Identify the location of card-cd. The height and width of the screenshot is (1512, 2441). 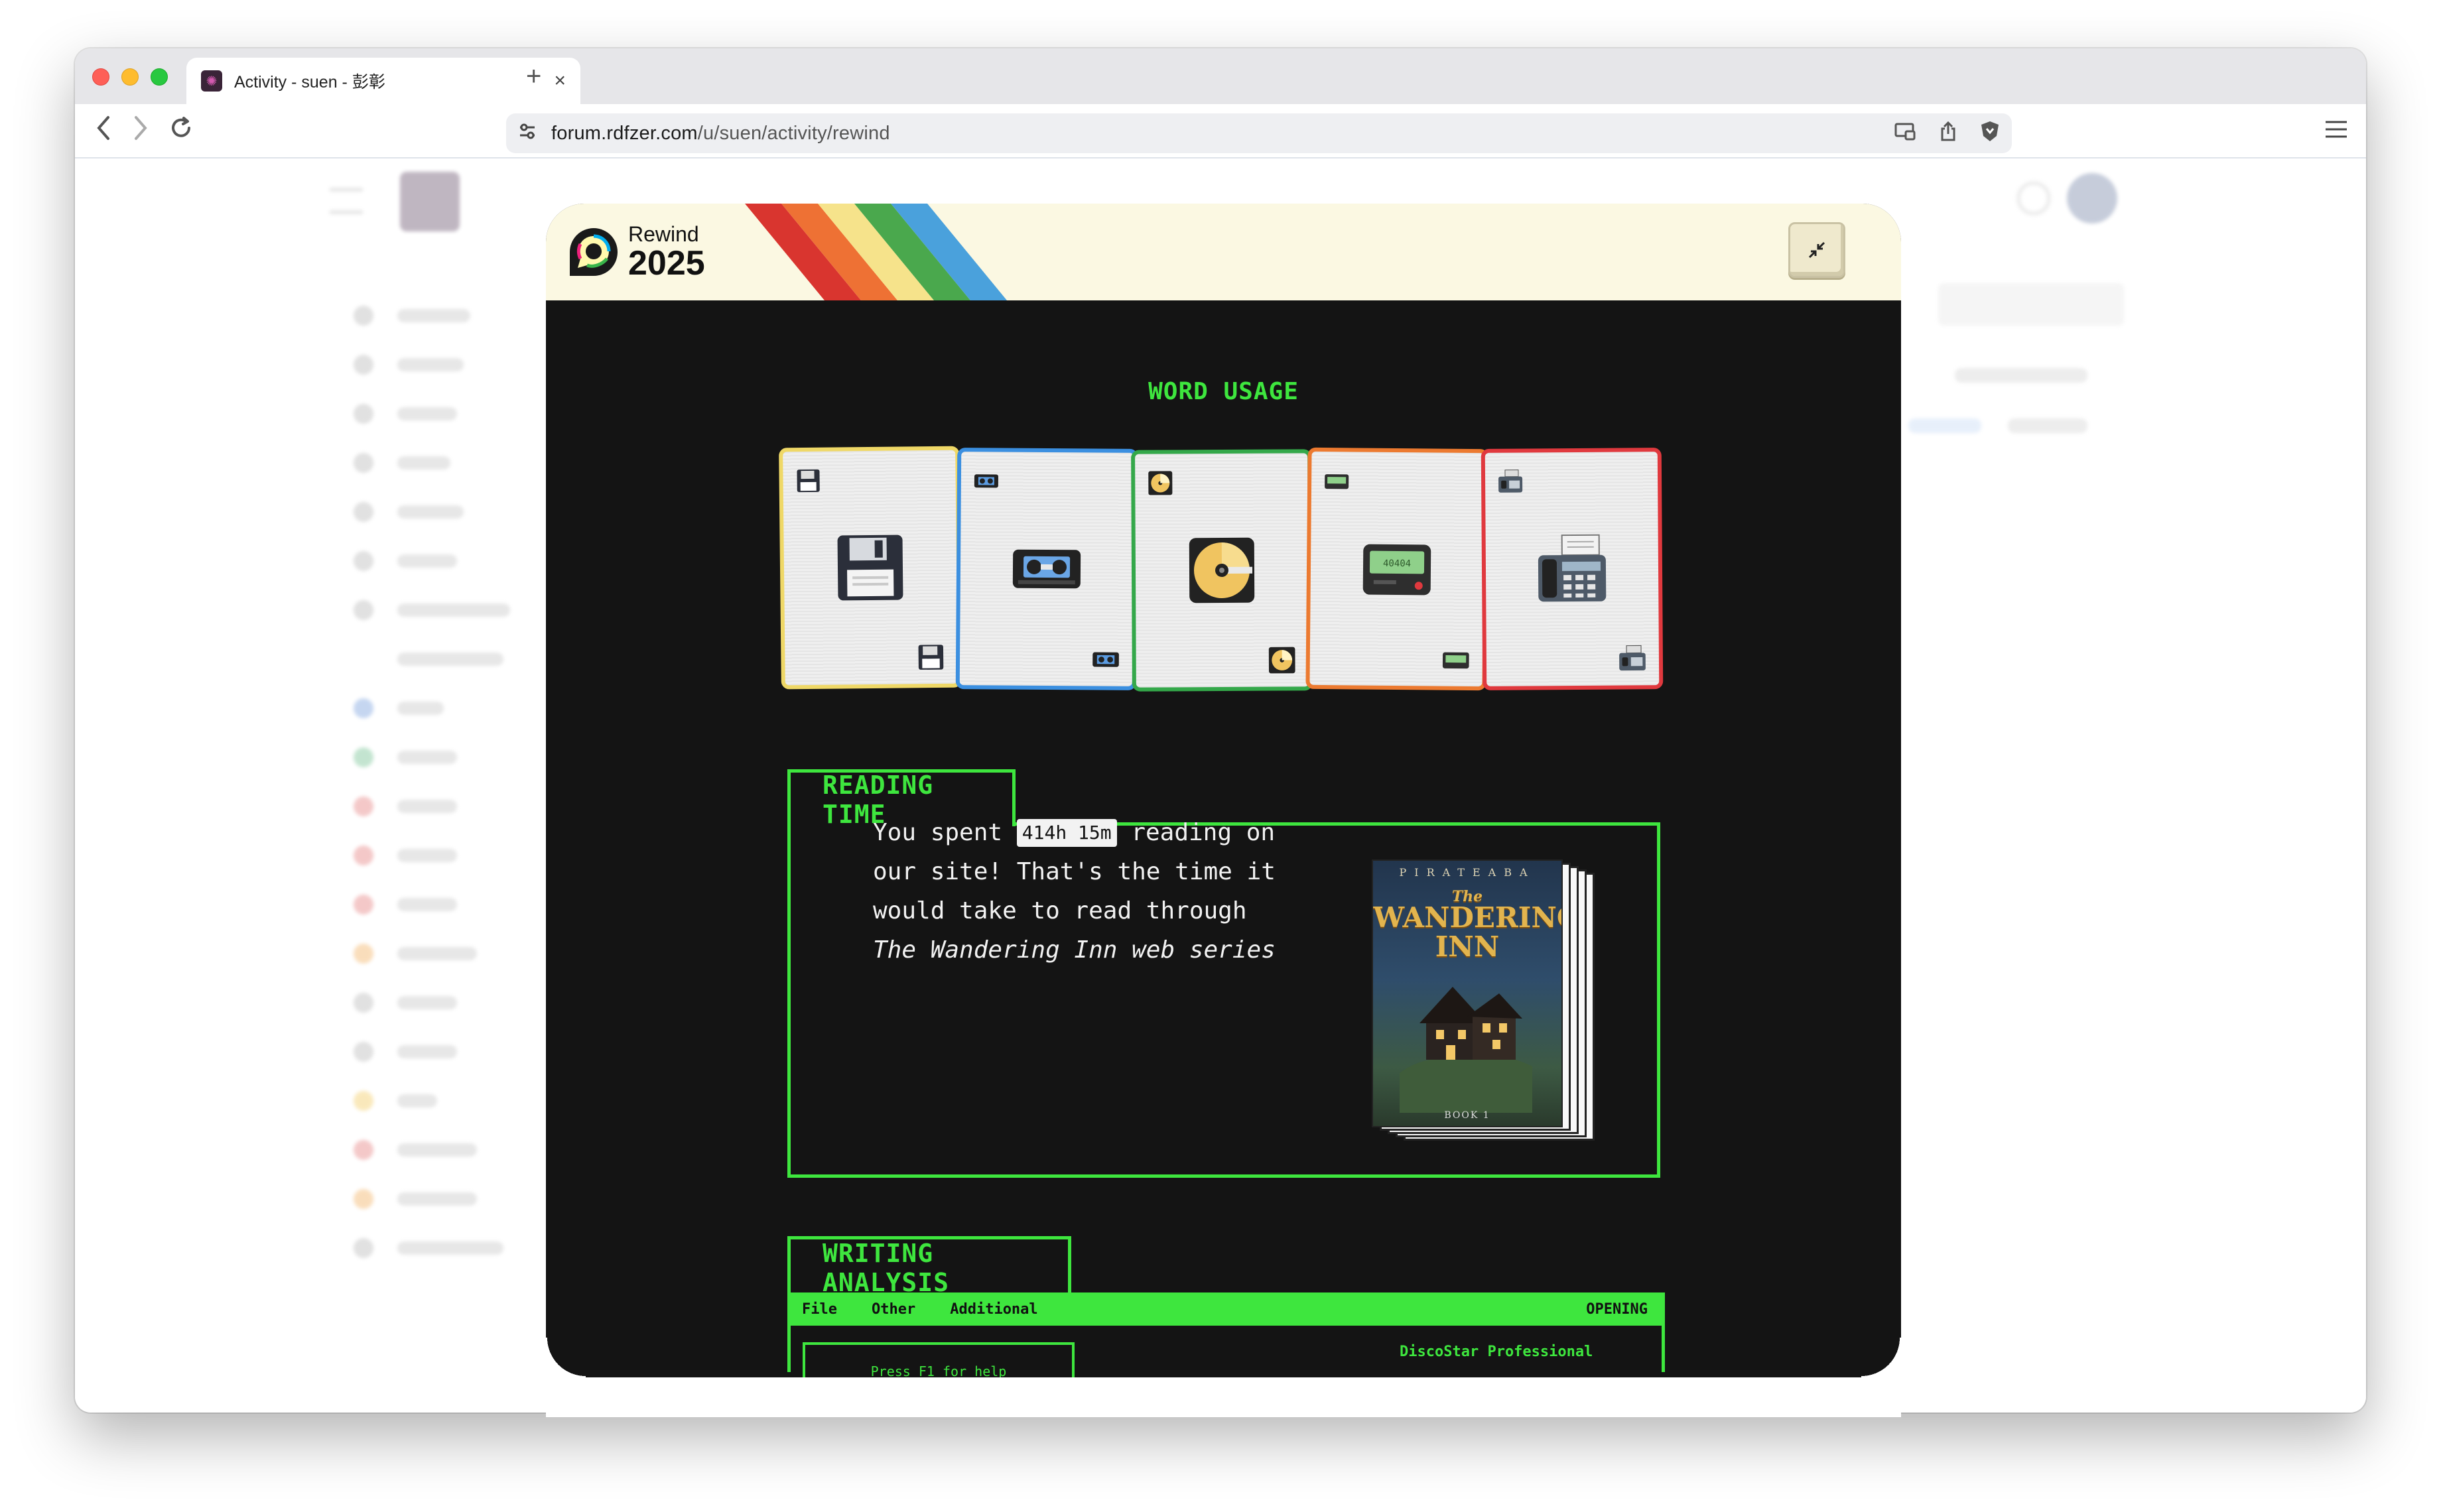
(1222, 570).